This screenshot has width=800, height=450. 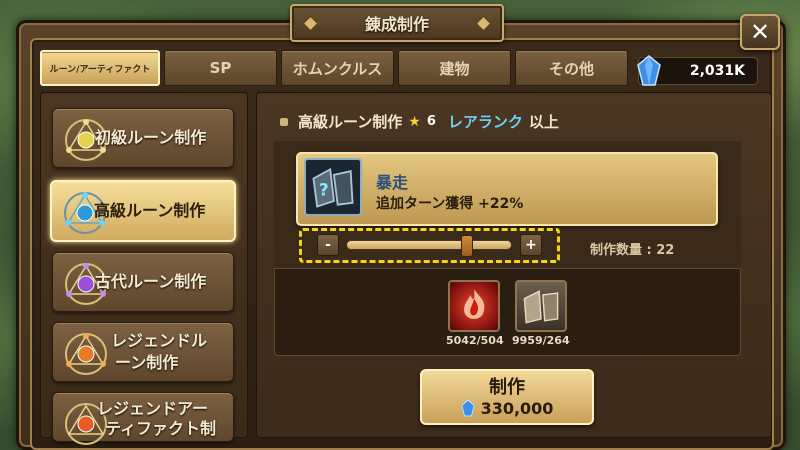 I want to click on fire-essence-icon, so click(x=474, y=306).